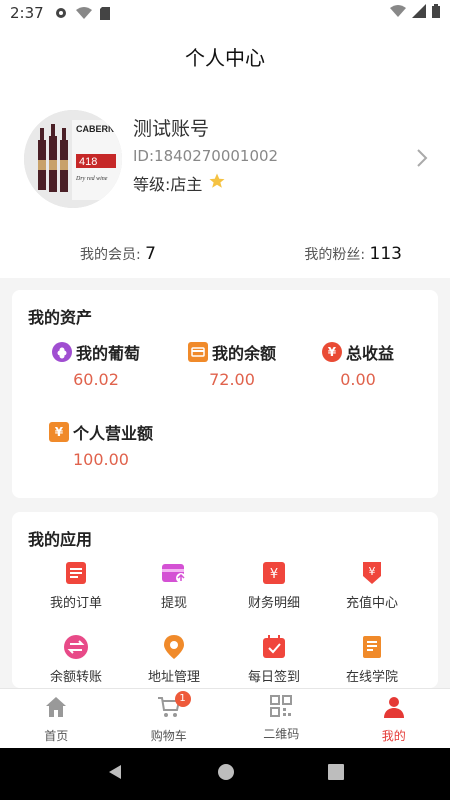 The width and height of the screenshot is (450, 800). What do you see at coordinates (174, 573) in the screenshot?
I see `withdraw-icon` at bounding box center [174, 573].